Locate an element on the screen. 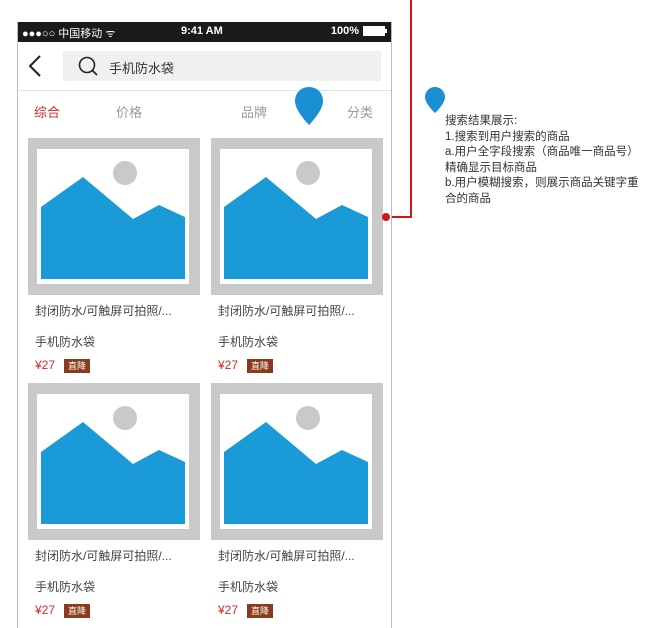  annotation-line: b.用户模糊搜索，则展示商品关键字重合的商品 is located at coordinates (542, 191).